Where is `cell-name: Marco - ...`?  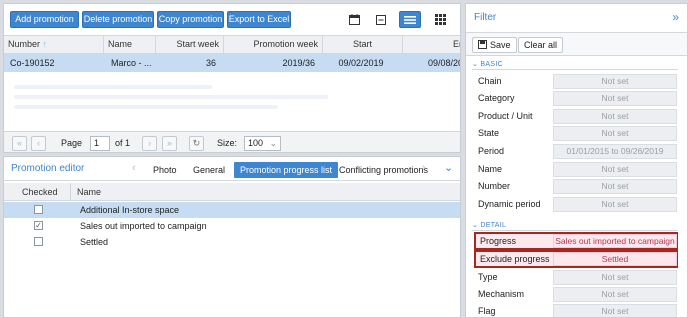 cell-name: Marco - ... is located at coordinates (131, 63).